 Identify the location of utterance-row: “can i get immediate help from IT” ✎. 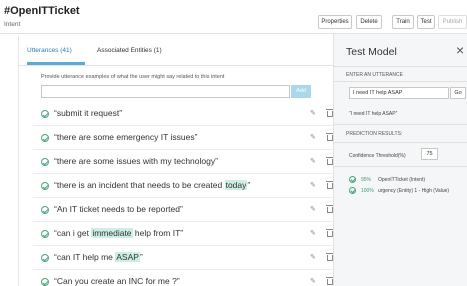
(183, 234).